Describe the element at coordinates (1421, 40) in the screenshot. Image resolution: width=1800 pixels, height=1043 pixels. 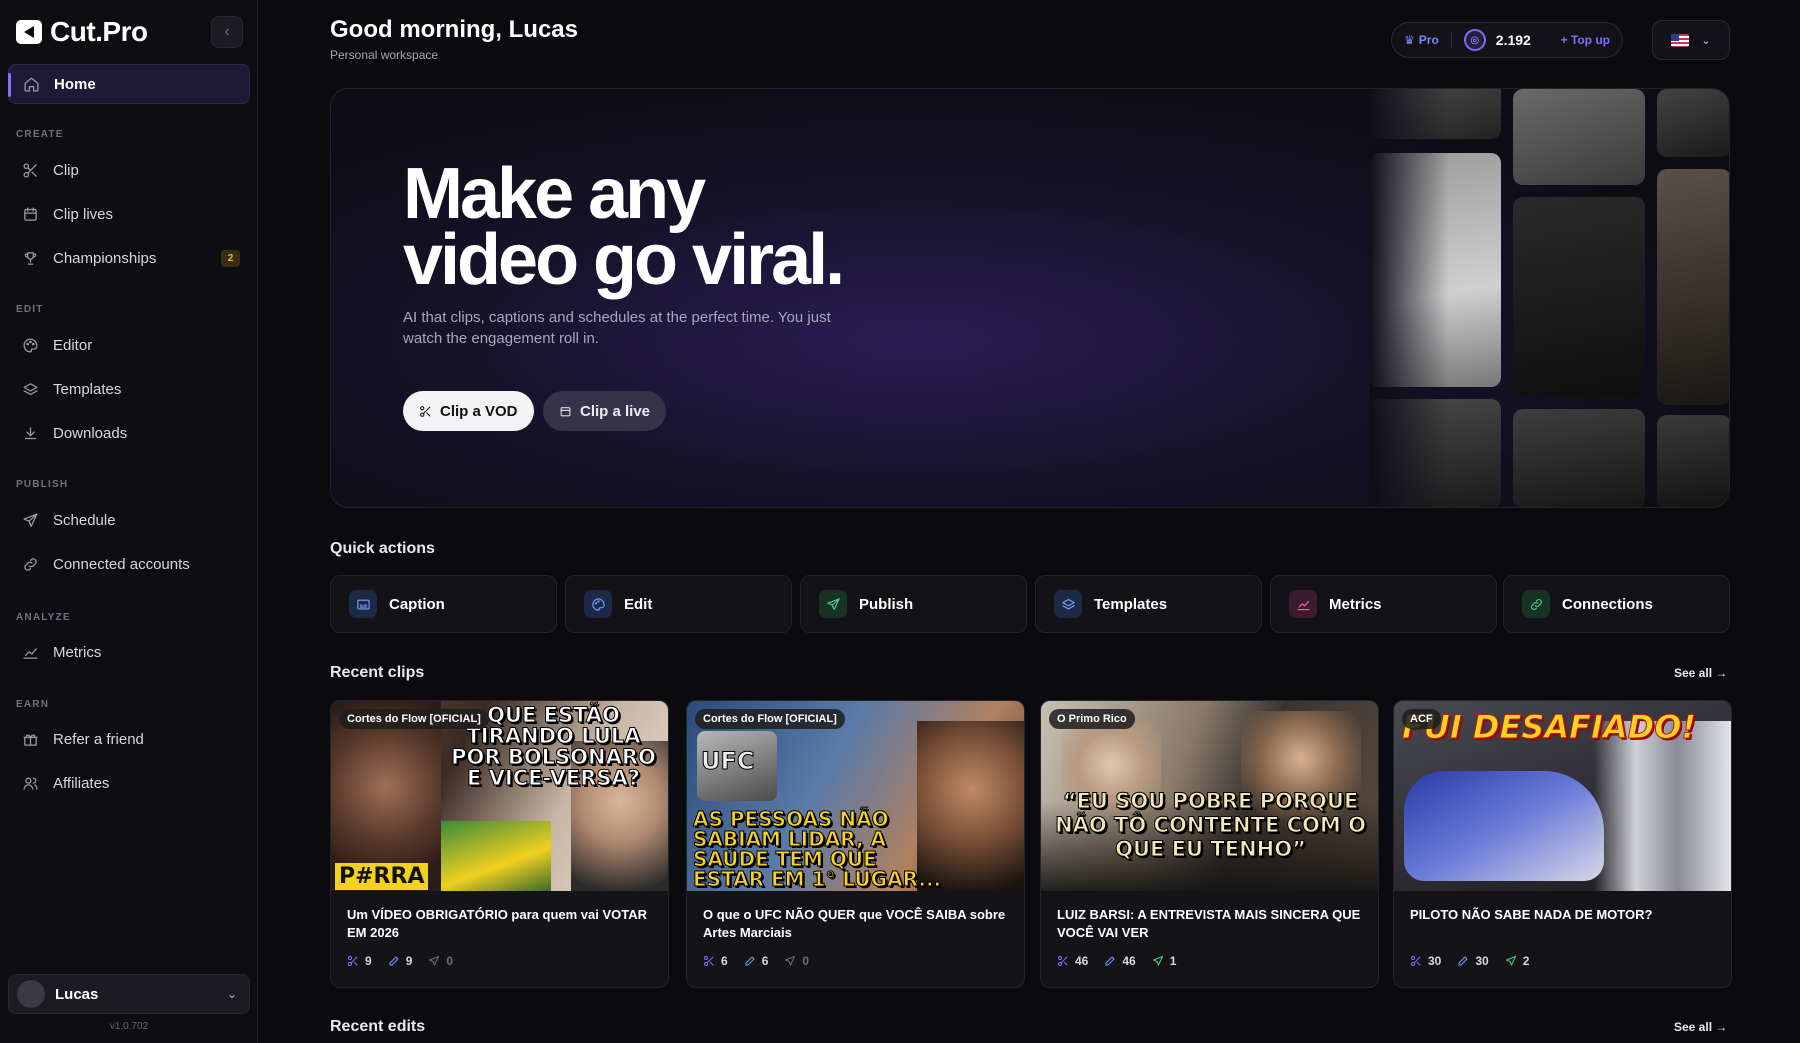
I see `plan-badge: ♛ Pro` at that location.